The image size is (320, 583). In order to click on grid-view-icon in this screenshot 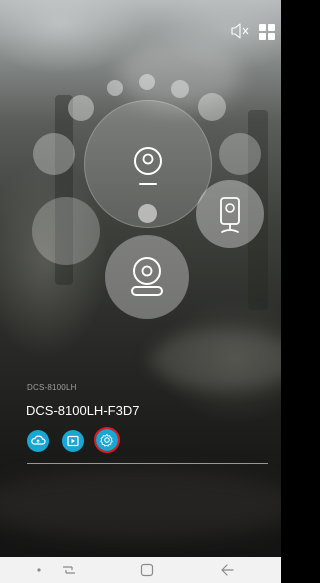, I will do `click(267, 32)`.